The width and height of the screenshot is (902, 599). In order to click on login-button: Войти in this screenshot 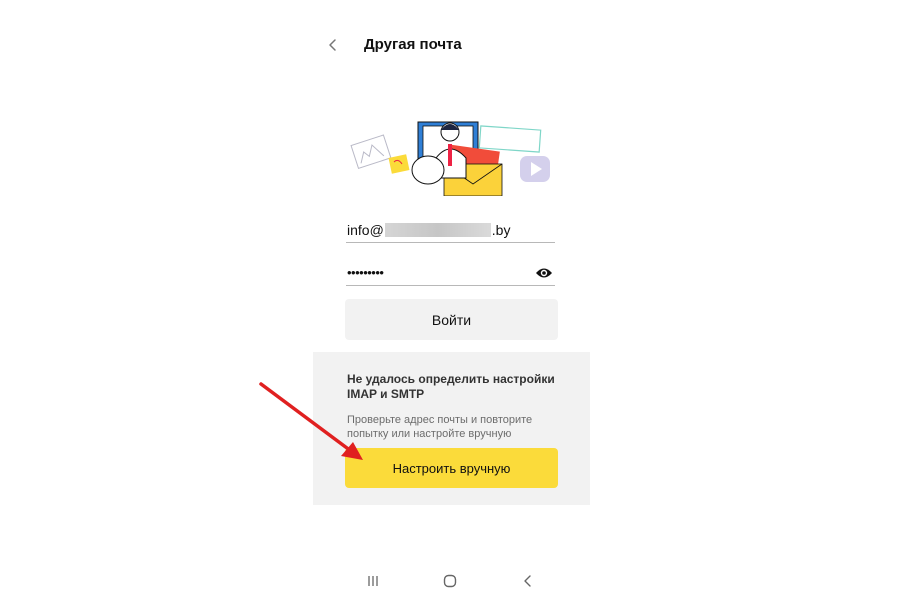, I will do `click(451, 319)`.